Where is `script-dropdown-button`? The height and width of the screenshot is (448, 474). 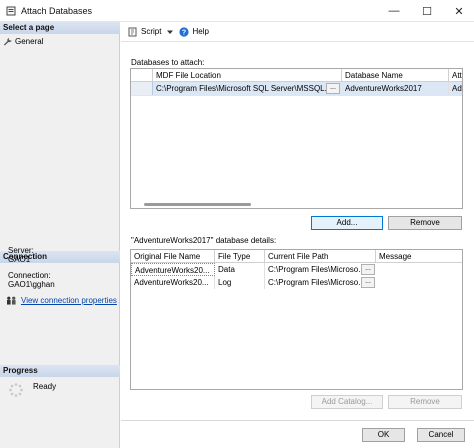 script-dropdown-button is located at coordinates (170, 32).